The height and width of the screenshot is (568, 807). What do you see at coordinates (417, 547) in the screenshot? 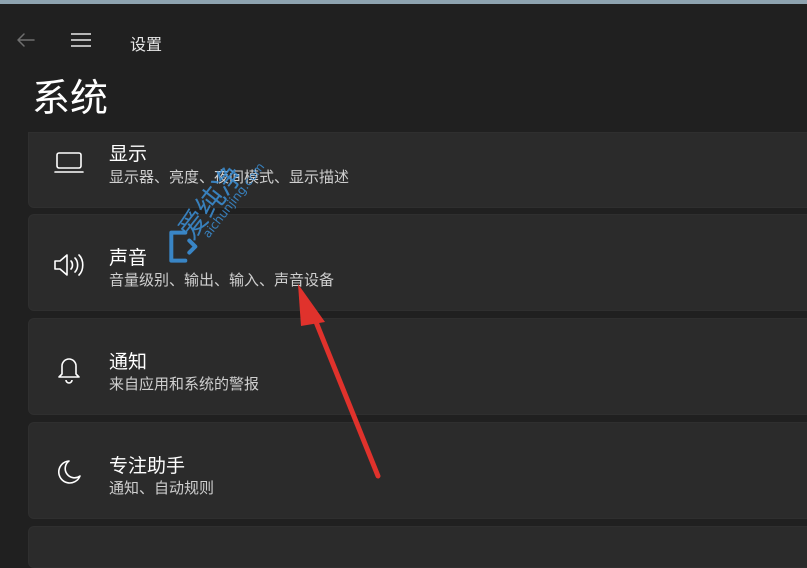
I see `settings-card-partial` at bounding box center [417, 547].